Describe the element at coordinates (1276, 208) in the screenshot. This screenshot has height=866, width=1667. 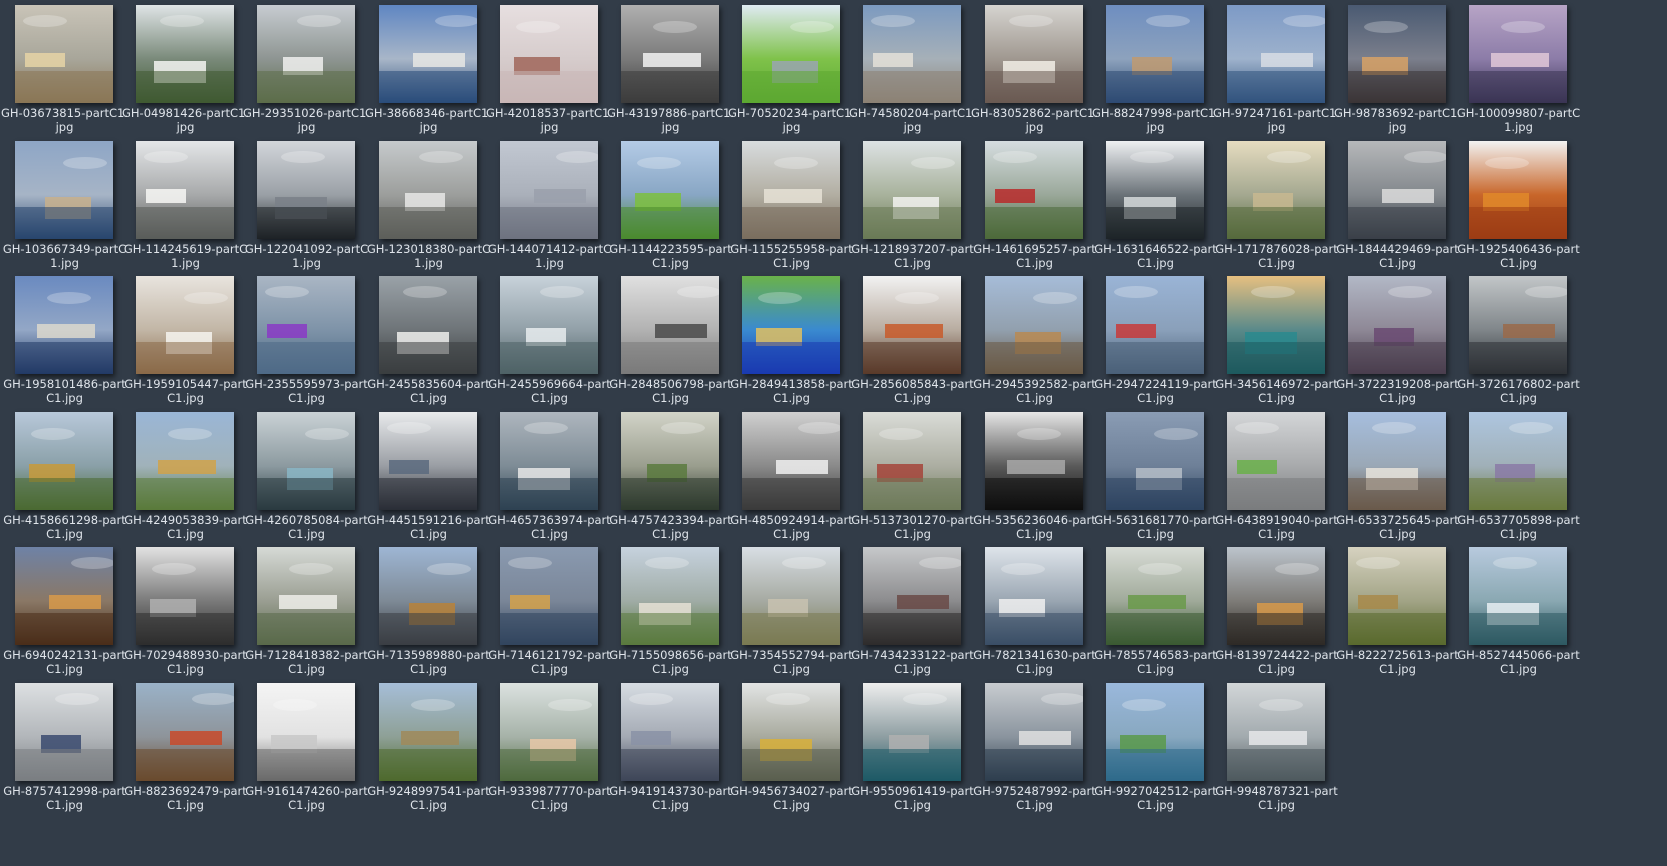
I see `file-item: GH-1717876028-partC1.jpg` at that location.